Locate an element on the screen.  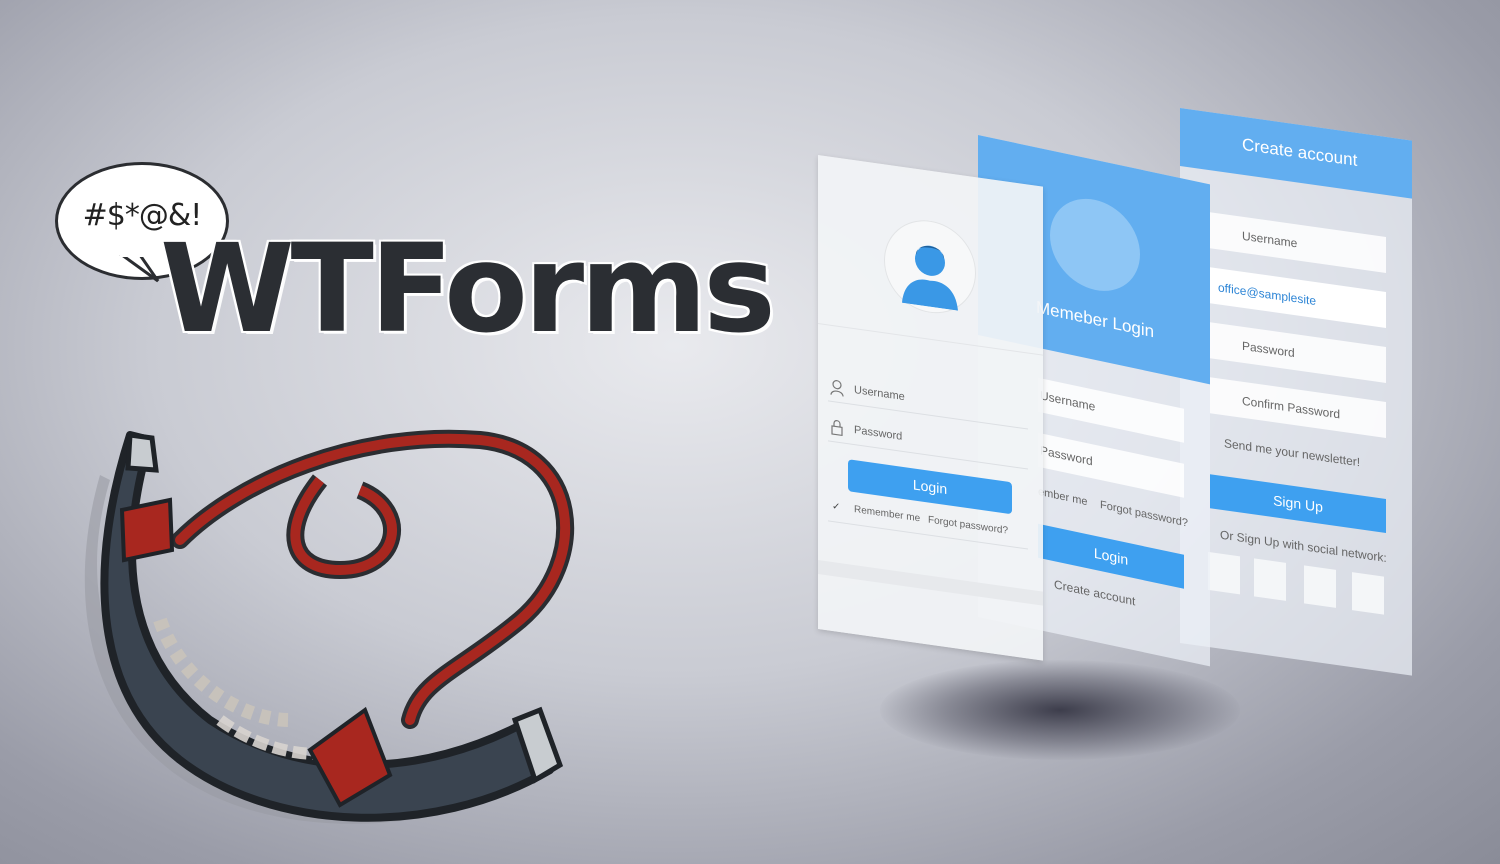
signup-social-label: Or Sign Up with social network: is located at coordinates (1303, 546).